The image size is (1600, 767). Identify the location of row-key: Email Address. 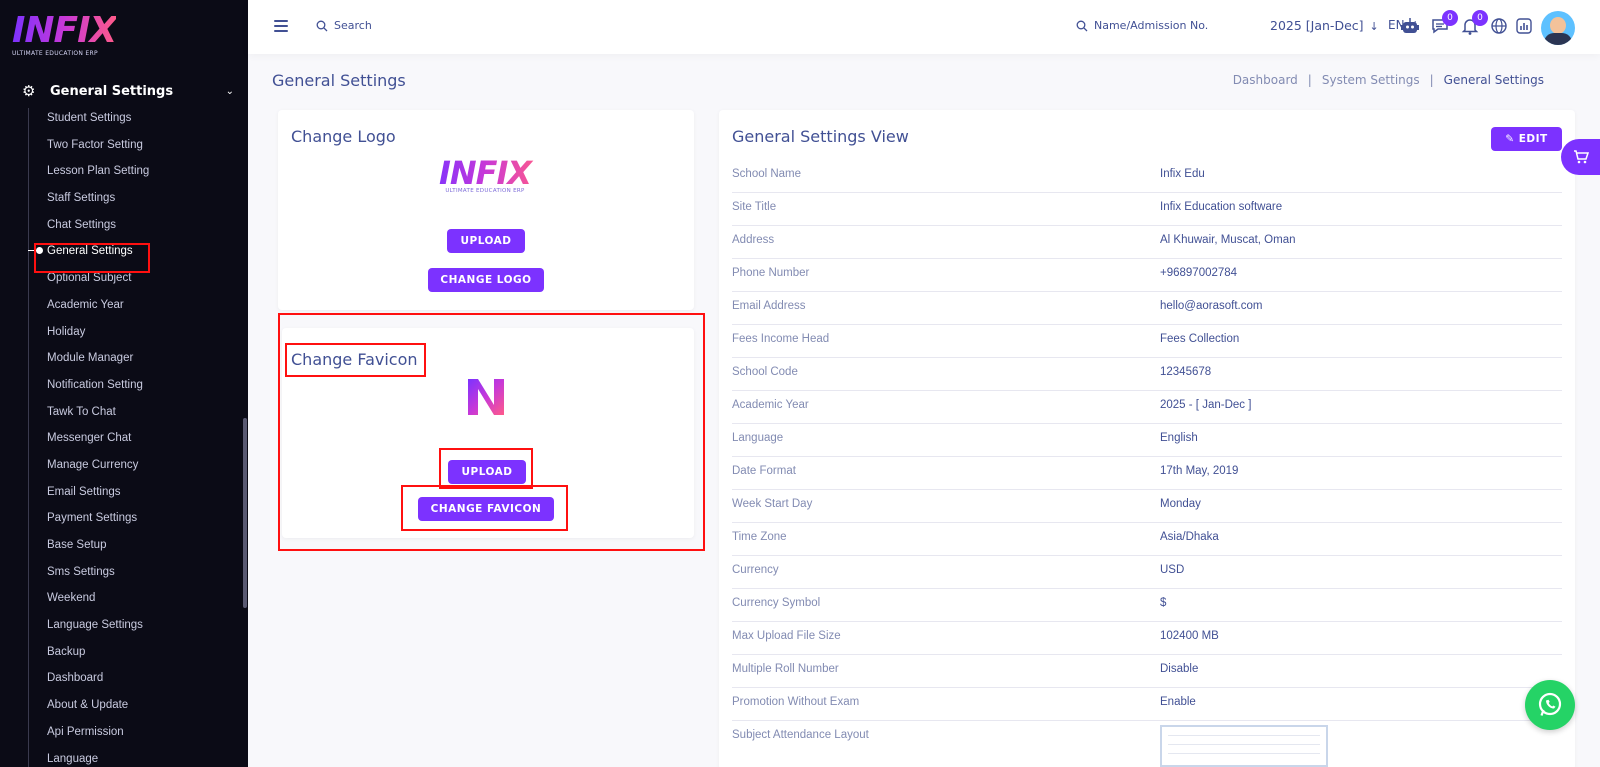
(769, 306).